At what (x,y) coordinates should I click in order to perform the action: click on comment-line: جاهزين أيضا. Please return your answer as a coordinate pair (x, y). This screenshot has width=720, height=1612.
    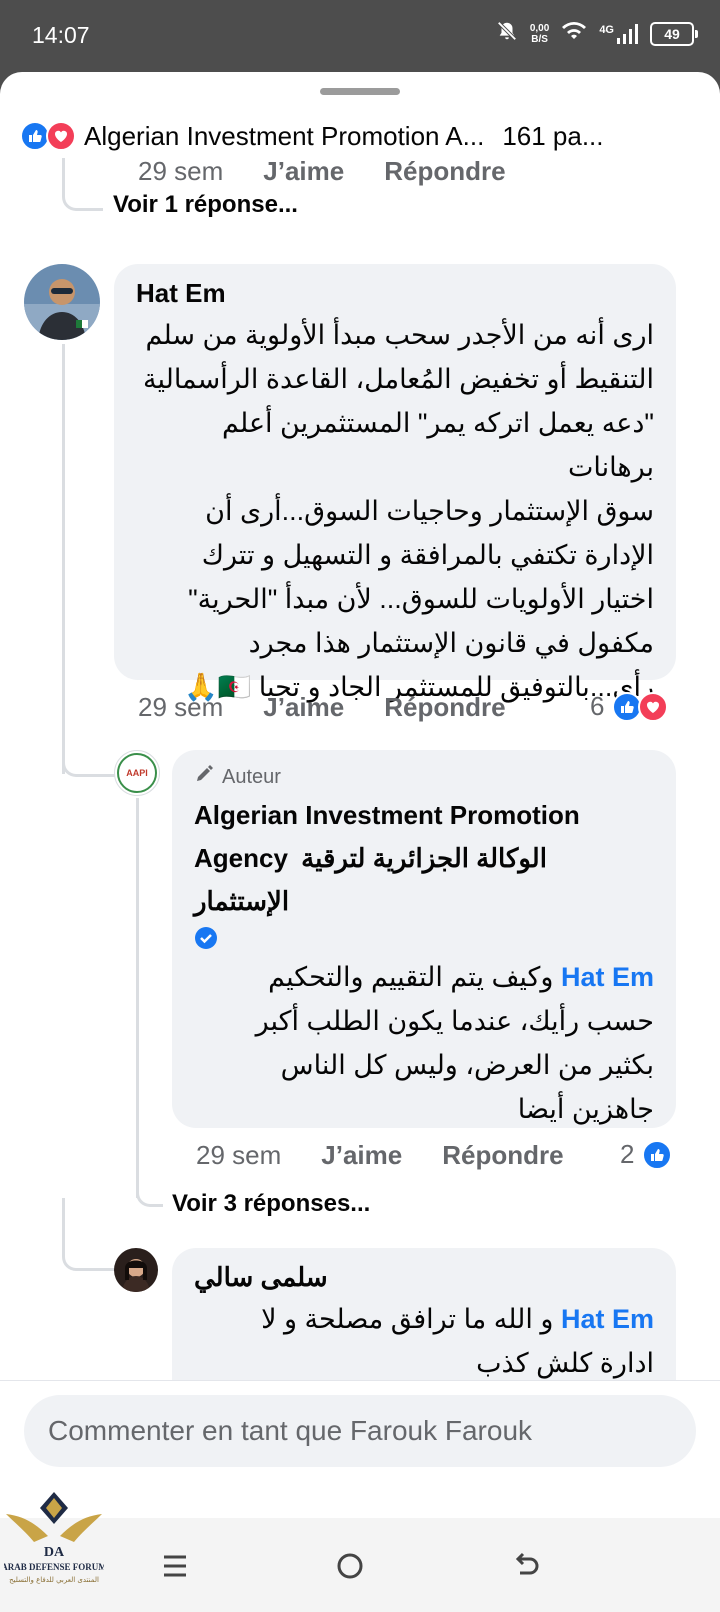
    Looking at the image, I should click on (585, 1109).